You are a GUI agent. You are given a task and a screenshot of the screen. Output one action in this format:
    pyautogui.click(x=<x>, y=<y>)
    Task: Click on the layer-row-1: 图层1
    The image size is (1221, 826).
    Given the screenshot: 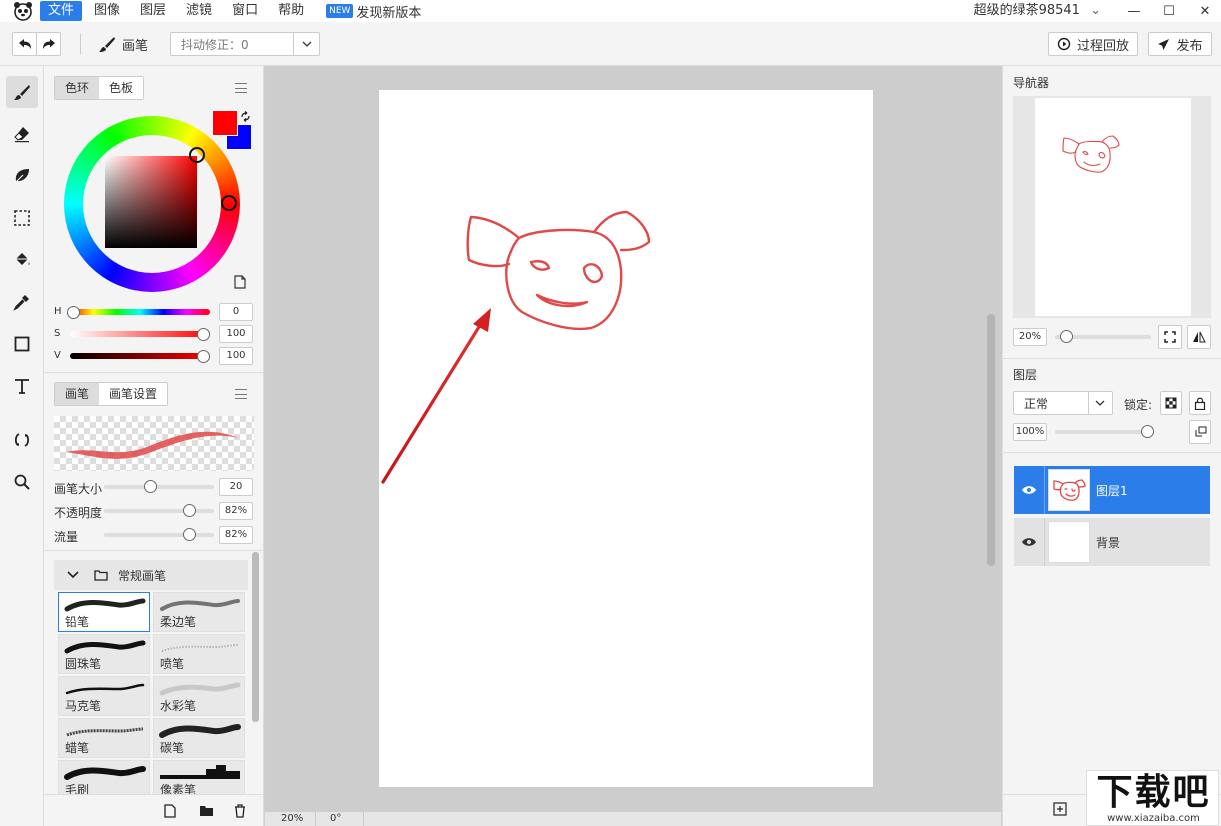 What is the action you would take?
    pyautogui.click(x=1112, y=490)
    